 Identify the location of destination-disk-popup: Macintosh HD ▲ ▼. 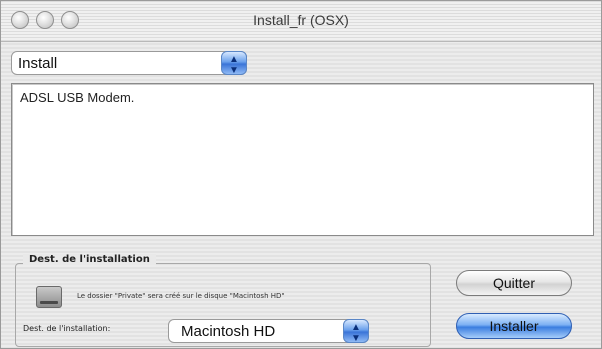
(268, 331).